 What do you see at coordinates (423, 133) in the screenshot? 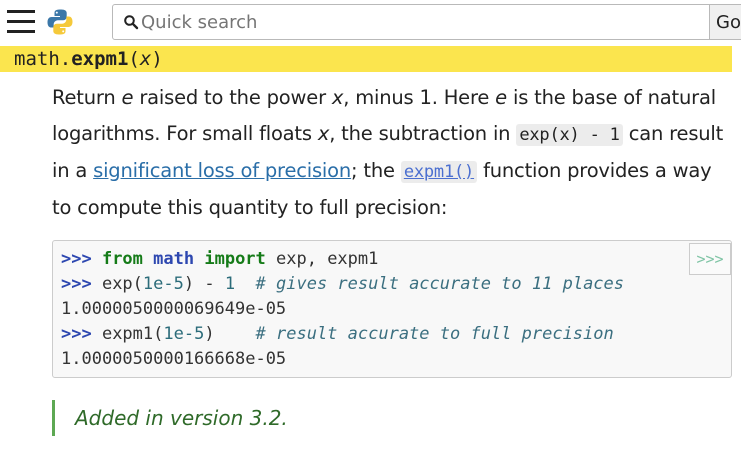
I see `desc-text: , the subtraction in` at bounding box center [423, 133].